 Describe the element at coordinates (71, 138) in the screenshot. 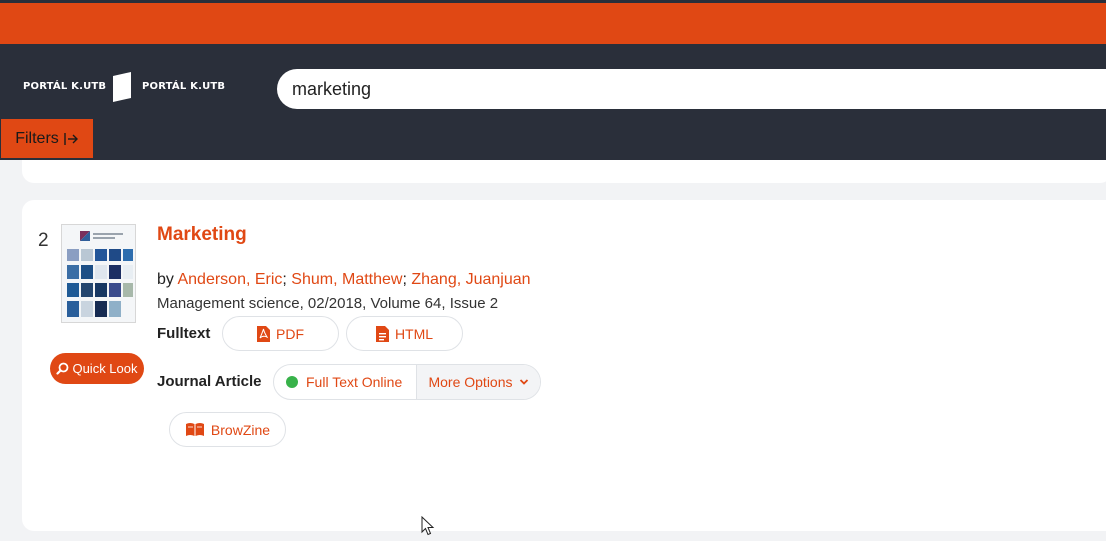

I see `arrow-right-to-bar-icon` at that location.